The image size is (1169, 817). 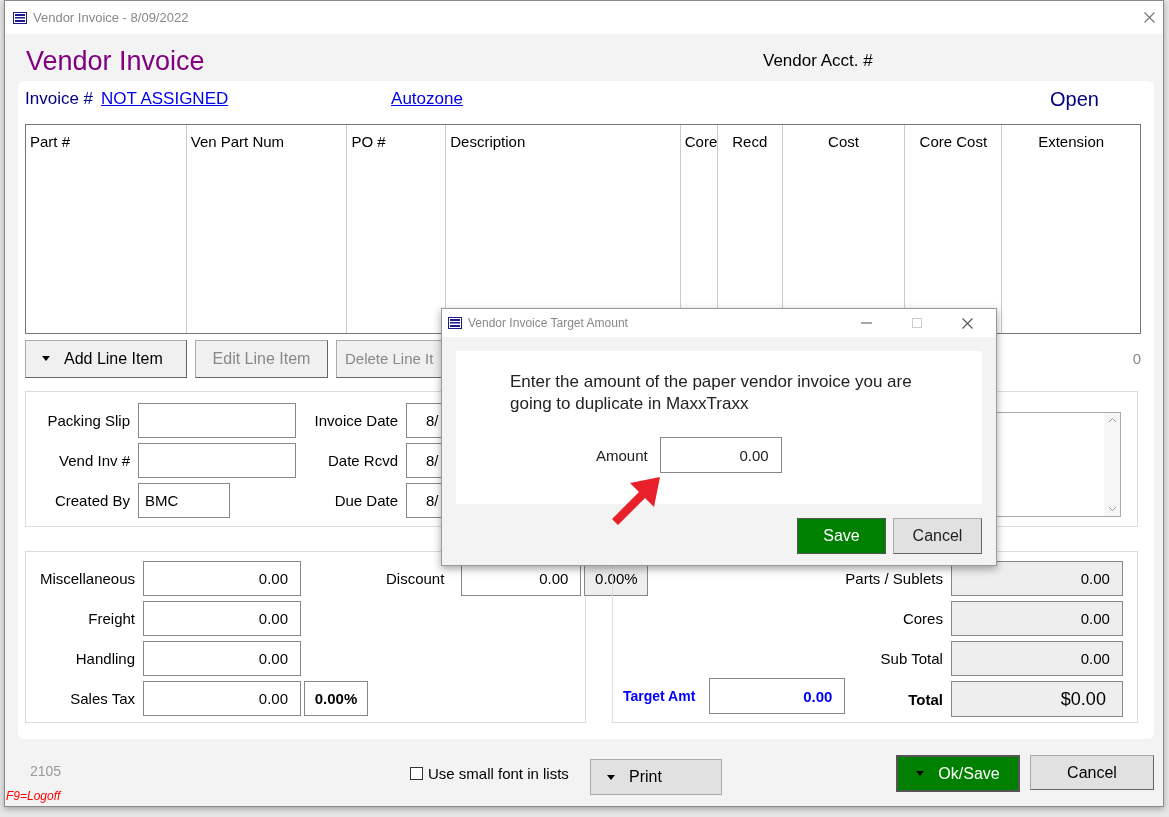 What do you see at coordinates (91, 500) in the screenshot?
I see `field-label: Created By` at bounding box center [91, 500].